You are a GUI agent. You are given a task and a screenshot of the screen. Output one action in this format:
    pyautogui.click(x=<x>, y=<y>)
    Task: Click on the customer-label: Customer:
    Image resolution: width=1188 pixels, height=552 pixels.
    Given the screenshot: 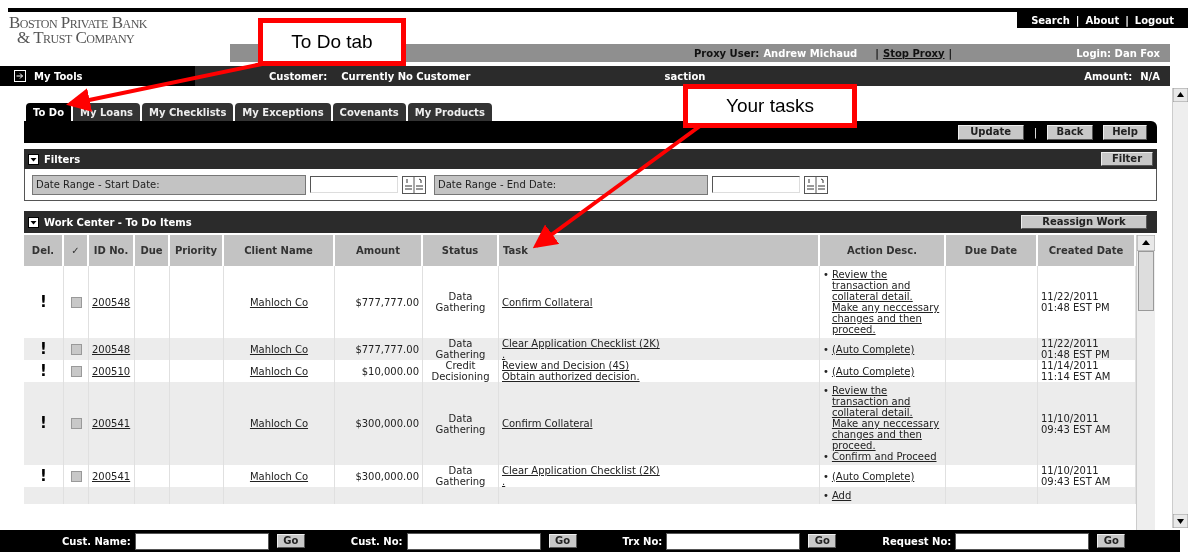 What is the action you would take?
    pyautogui.click(x=298, y=76)
    